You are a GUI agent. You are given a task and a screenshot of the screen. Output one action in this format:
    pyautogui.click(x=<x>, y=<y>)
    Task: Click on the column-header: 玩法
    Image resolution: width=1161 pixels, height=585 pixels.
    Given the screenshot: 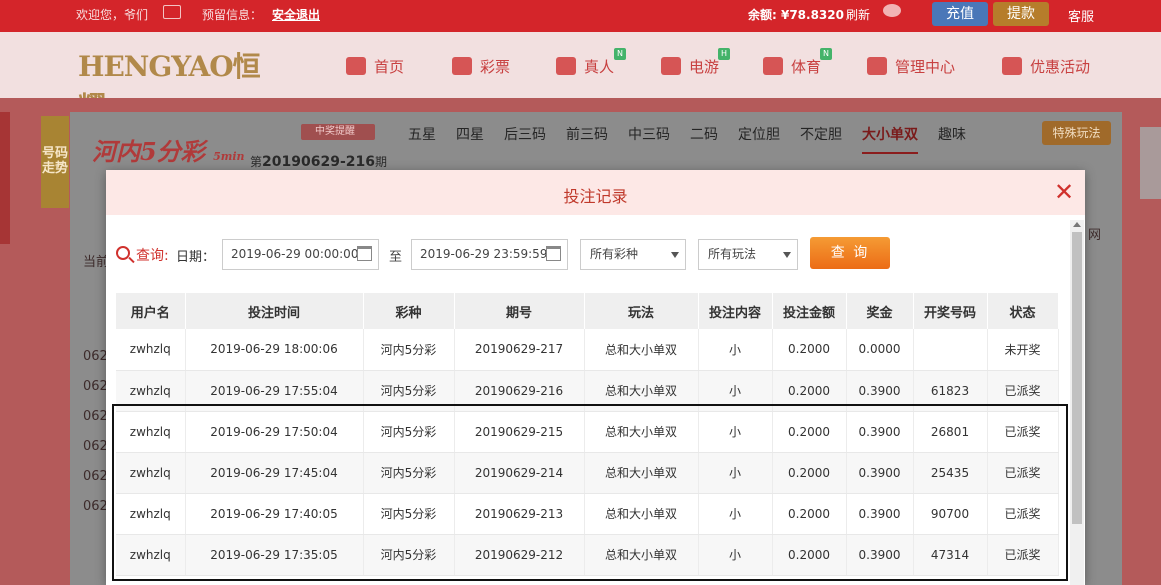 What is the action you would take?
    pyautogui.click(x=641, y=311)
    